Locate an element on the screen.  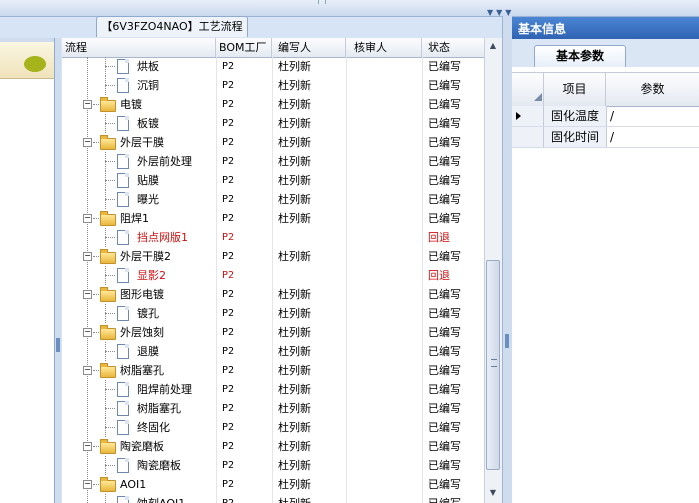
table-row: 阻焊前处理 P2 杜列新 已编写 is located at coordinates (273, 389).